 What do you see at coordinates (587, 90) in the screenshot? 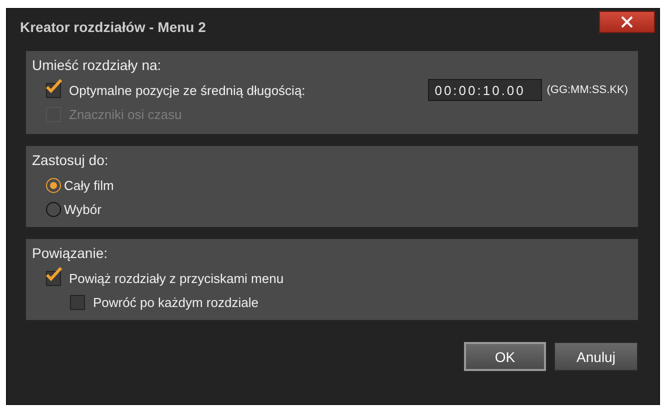
I see `time-format-hint: (GG:MM:SS.KK)` at bounding box center [587, 90].